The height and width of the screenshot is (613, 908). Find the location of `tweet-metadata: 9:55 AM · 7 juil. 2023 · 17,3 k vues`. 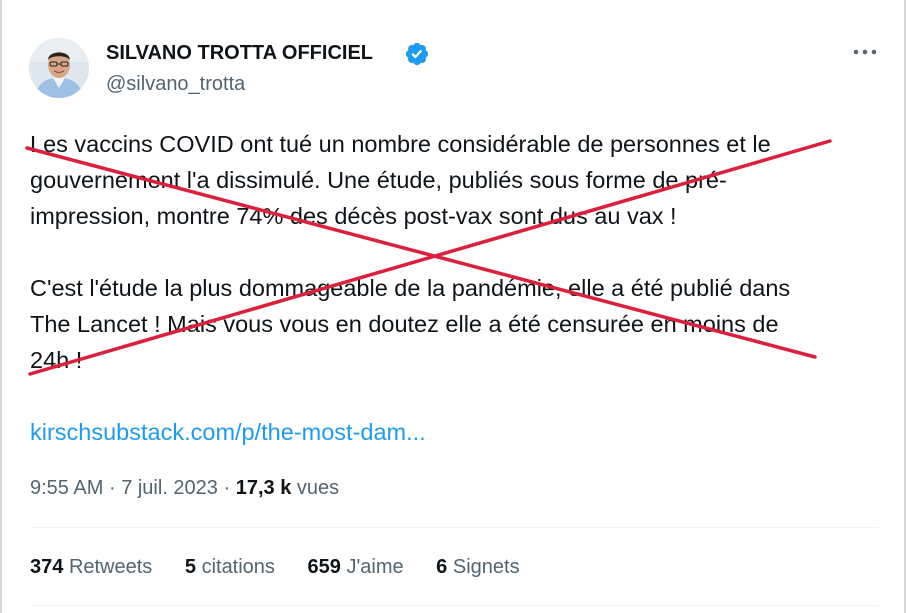

tweet-metadata: 9:55 AM · 7 juil. 2023 · 17,3 k vues is located at coordinates (184, 488).